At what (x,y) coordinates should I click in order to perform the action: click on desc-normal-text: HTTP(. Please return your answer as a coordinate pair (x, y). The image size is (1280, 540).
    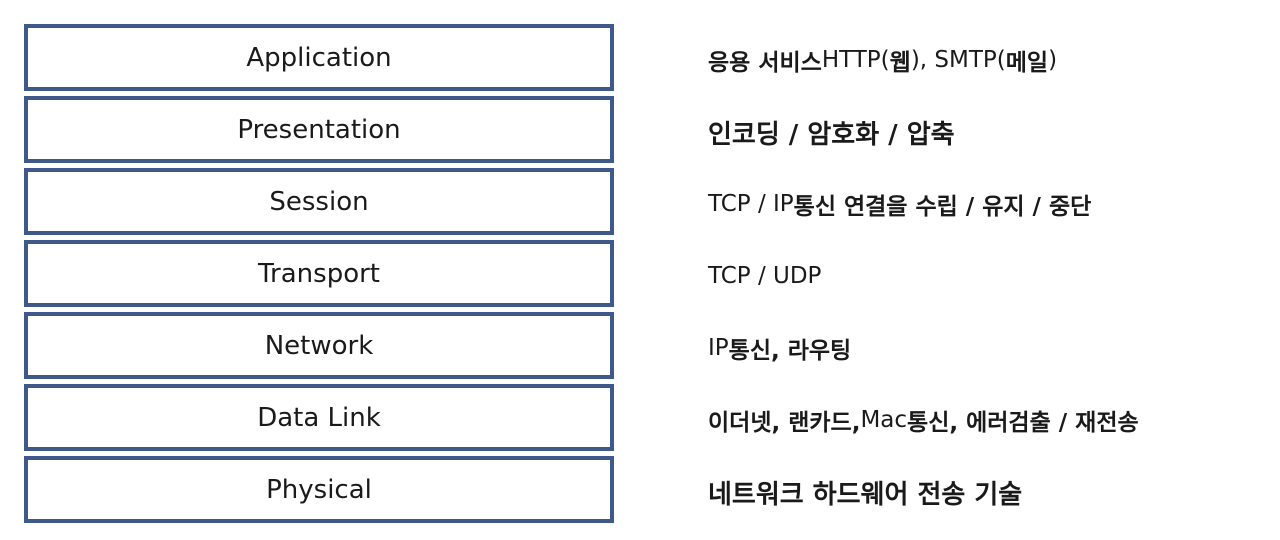
    Looking at the image, I should click on (855, 60).